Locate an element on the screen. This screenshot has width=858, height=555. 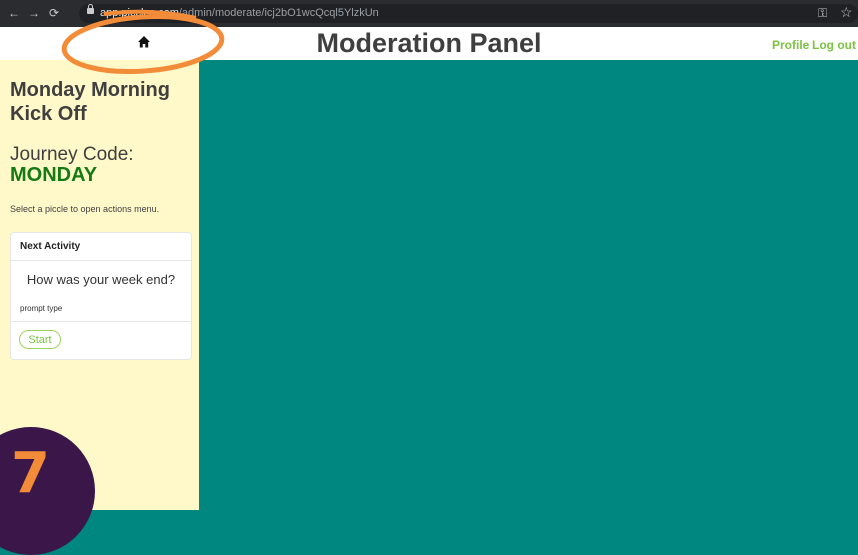
activity-question: How was your week end? is located at coordinates (101, 279).